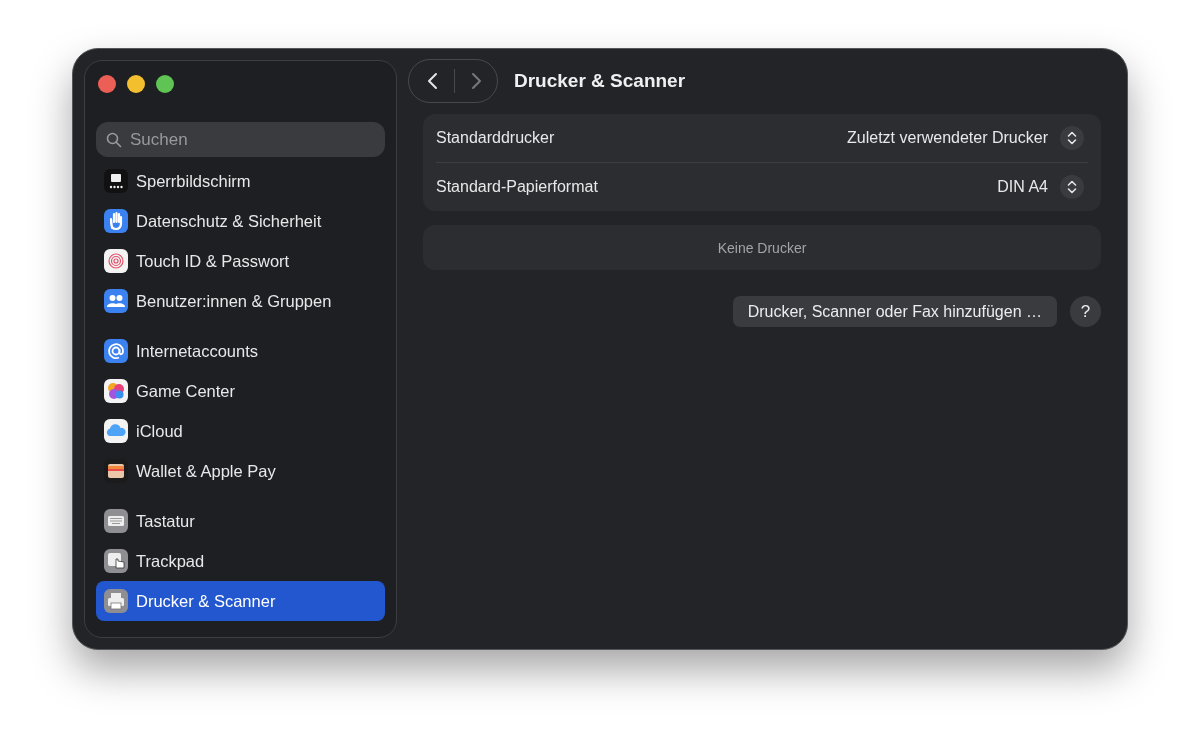  What do you see at coordinates (116, 431) in the screenshot?
I see `cloud-icon` at bounding box center [116, 431].